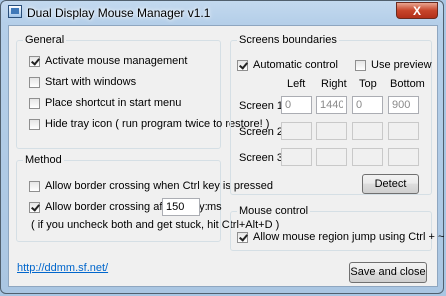 This screenshot has width=446, height=296. What do you see at coordinates (295, 65) in the screenshot?
I see `automatic-control-label: Automatic control` at bounding box center [295, 65].